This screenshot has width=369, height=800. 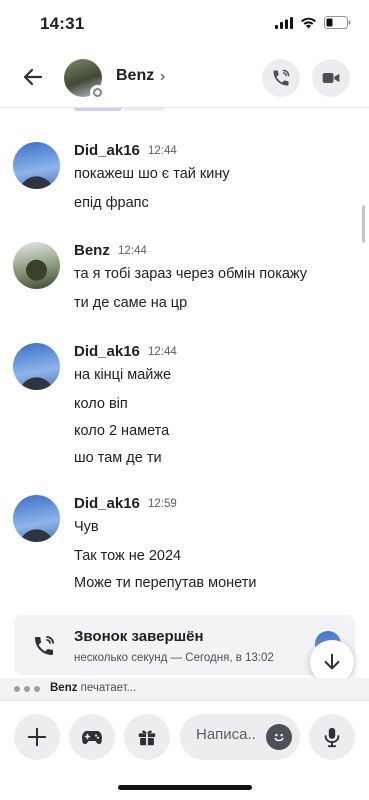 I want to click on header-username: Benz, so click(x=135, y=76).